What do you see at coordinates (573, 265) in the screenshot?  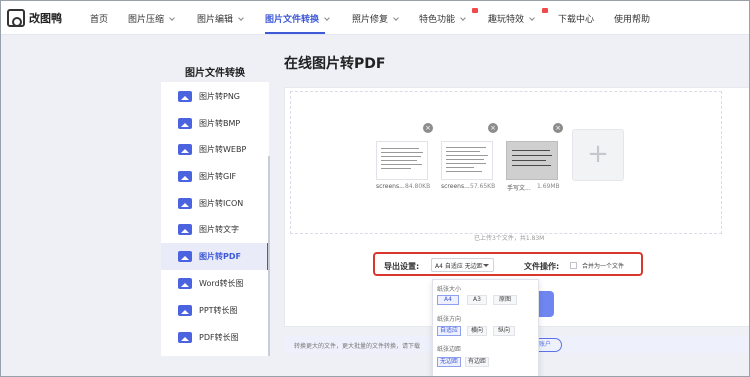 I see `merge-checkbox` at bounding box center [573, 265].